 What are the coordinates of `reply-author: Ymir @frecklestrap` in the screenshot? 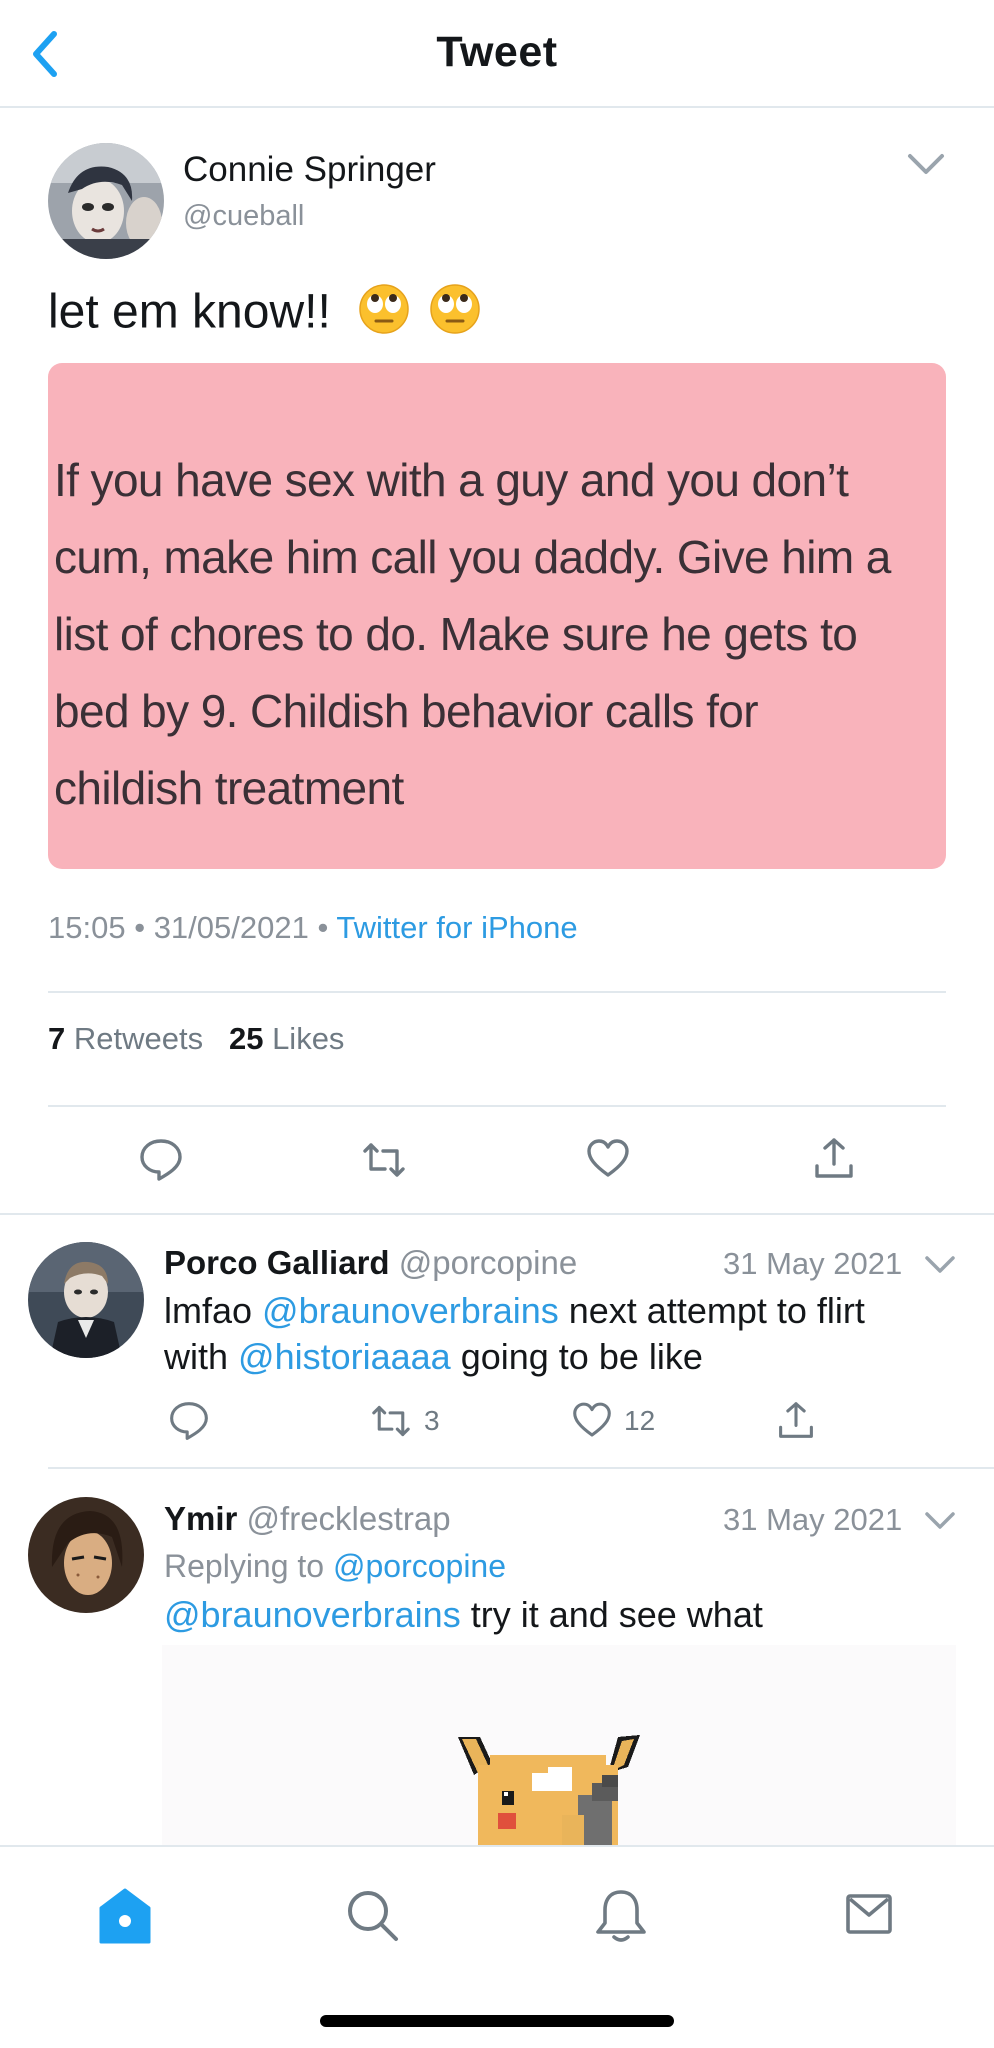 It's located at (307, 1519).